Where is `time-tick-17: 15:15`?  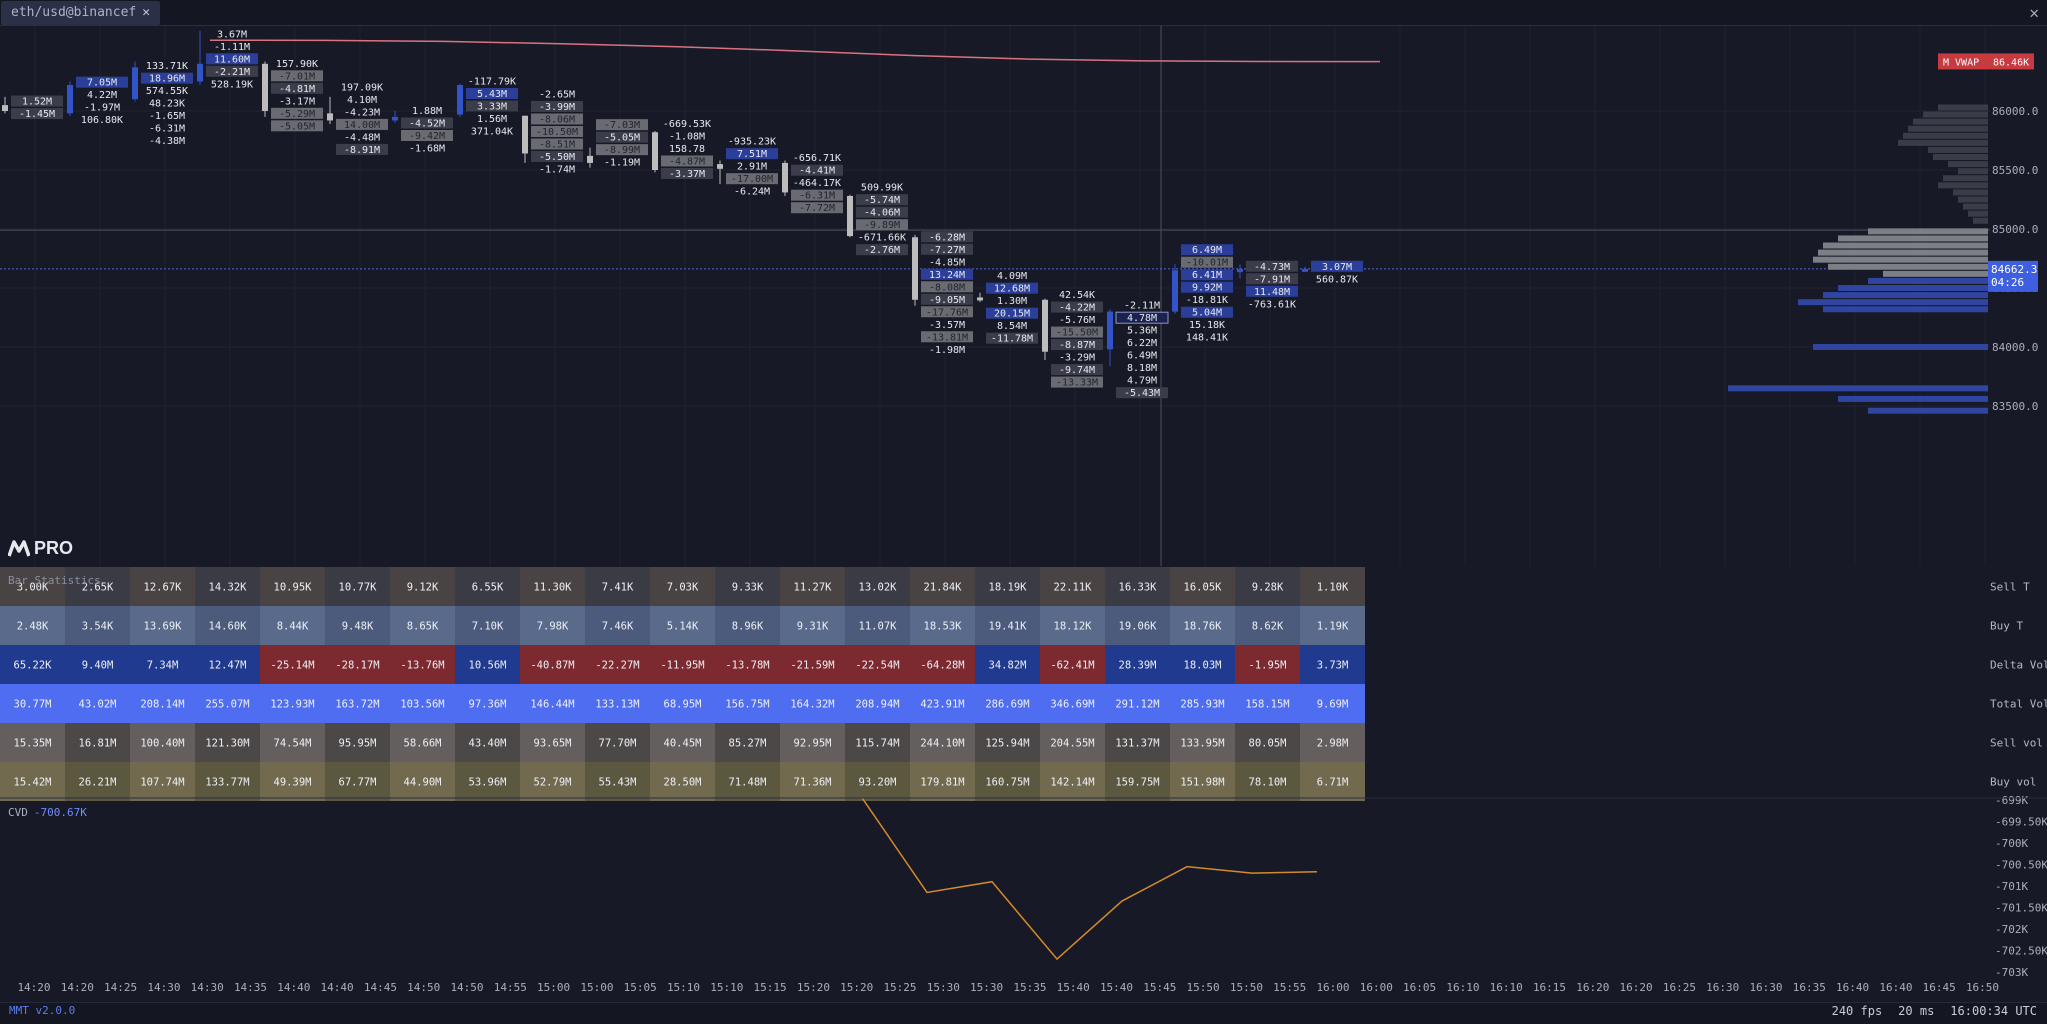
time-tick-17: 15:15 is located at coordinates (770, 987).